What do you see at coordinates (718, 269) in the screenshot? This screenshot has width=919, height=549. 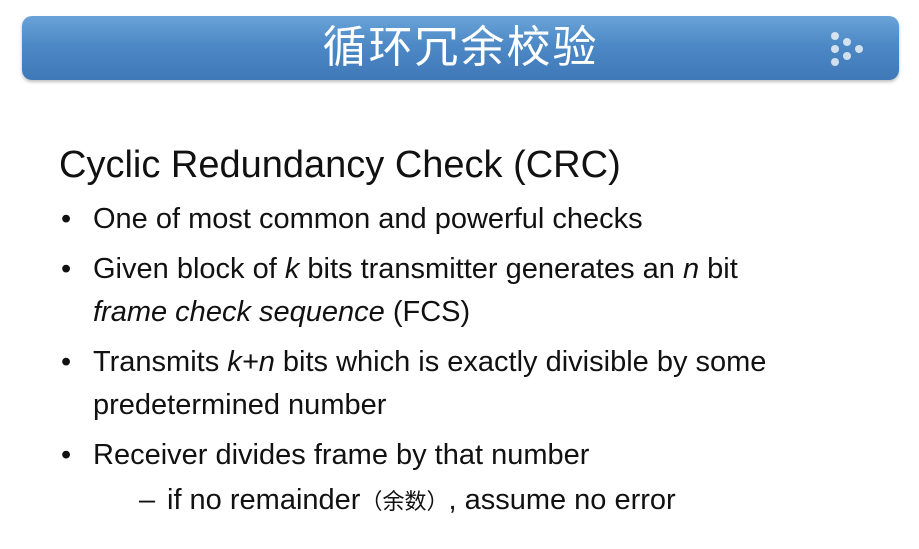 I see `bullet-text: bit` at bounding box center [718, 269].